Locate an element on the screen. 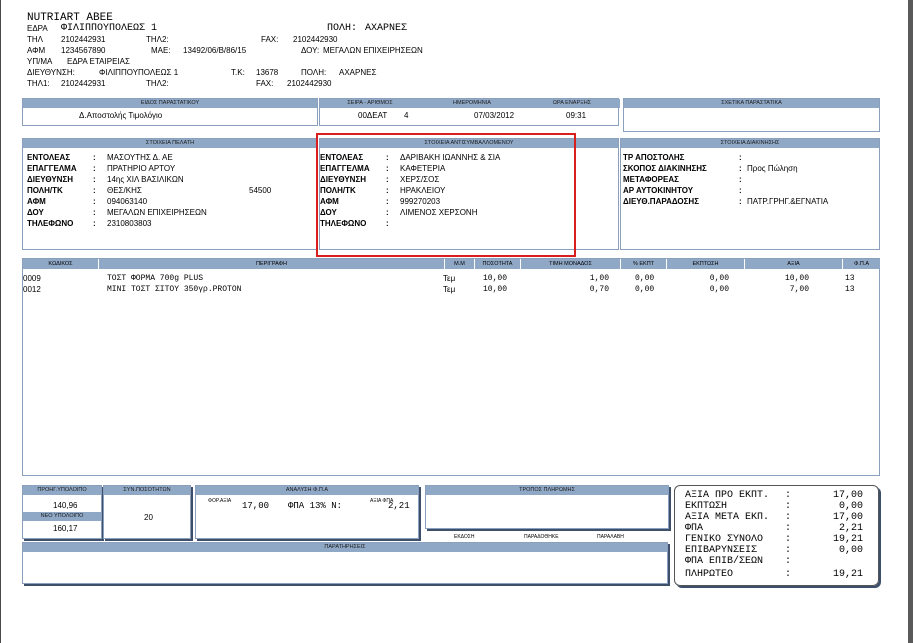 The height and width of the screenshot is (643, 913). total-label: ΦΠΑ is located at coordinates (694, 528).